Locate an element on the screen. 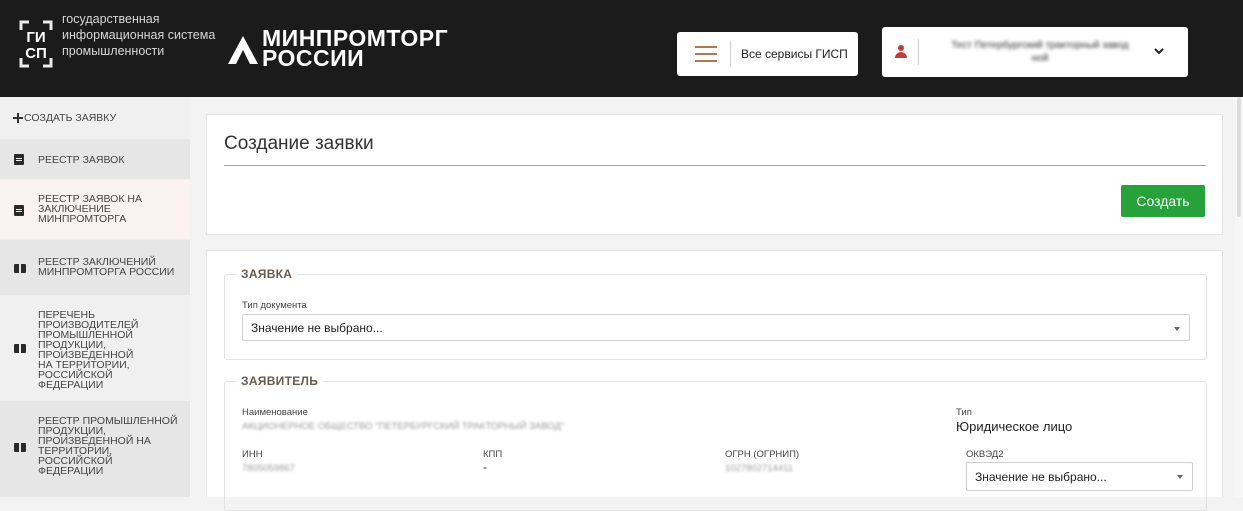 This screenshot has height=511, width=1243. ogrn-value: 1027802714411 is located at coordinates (759, 468).